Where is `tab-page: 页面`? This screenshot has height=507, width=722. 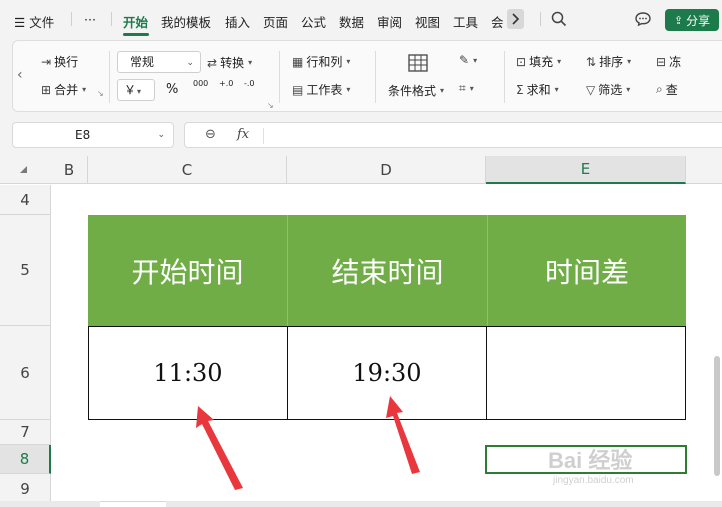
tab-page: 页面 is located at coordinates (275, 21).